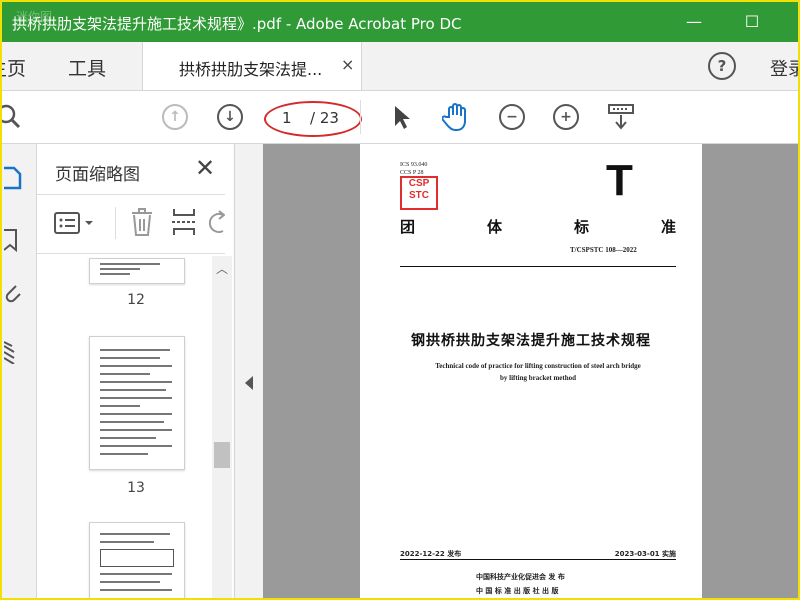  Describe the element at coordinates (621, 117) in the screenshot. I see `scrolling-mode-icon` at that location.